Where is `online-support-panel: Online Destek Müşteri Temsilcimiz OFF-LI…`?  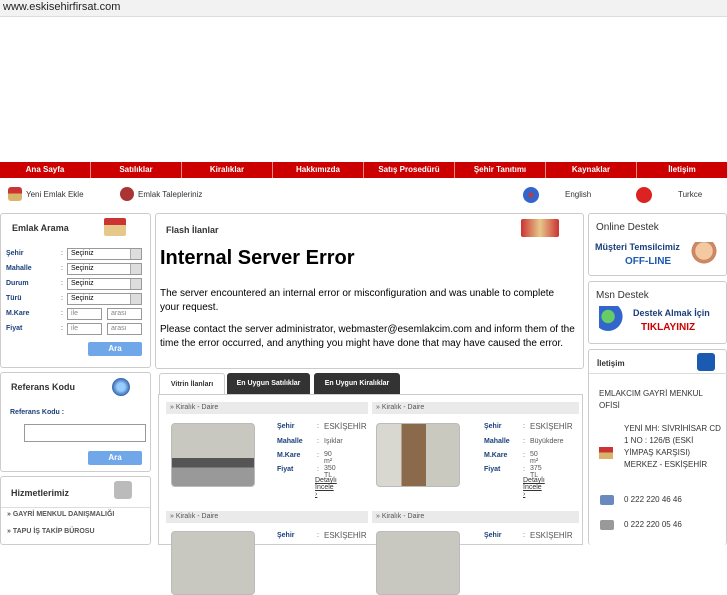
online-support-panel: Online Destek Müşteri Temsilcimiz OFF-LI… is located at coordinates (657, 244).